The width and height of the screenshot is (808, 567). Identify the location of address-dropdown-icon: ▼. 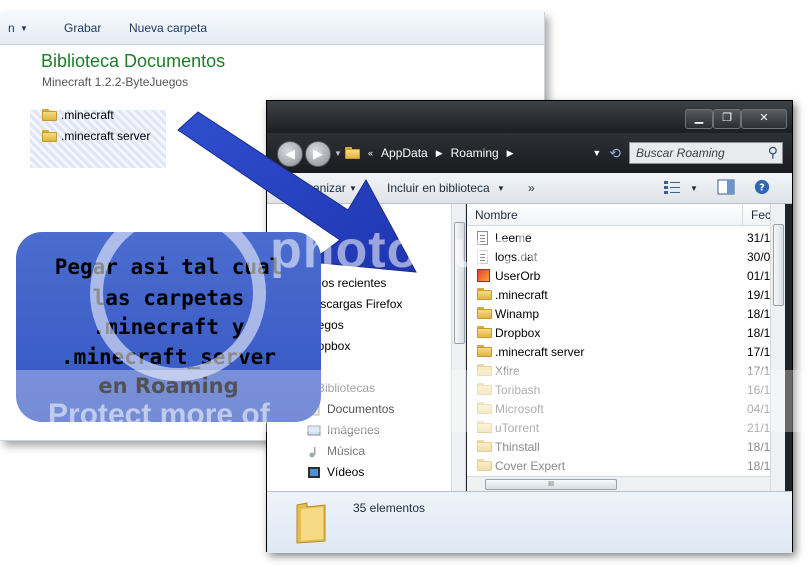
(596, 153).